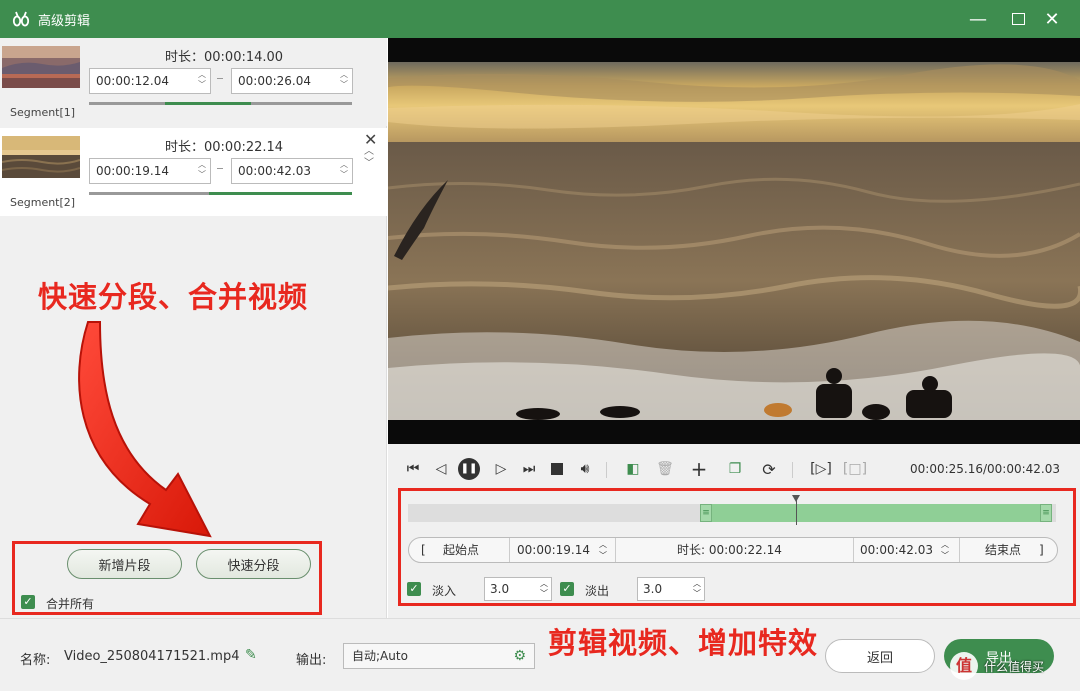 This screenshot has width=1080, height=691. What do you see at coordinates (683, 643) in the screenshot?
I see `annotation-right: 剪辑视频、增加特效` at bounding box center [683, 643].